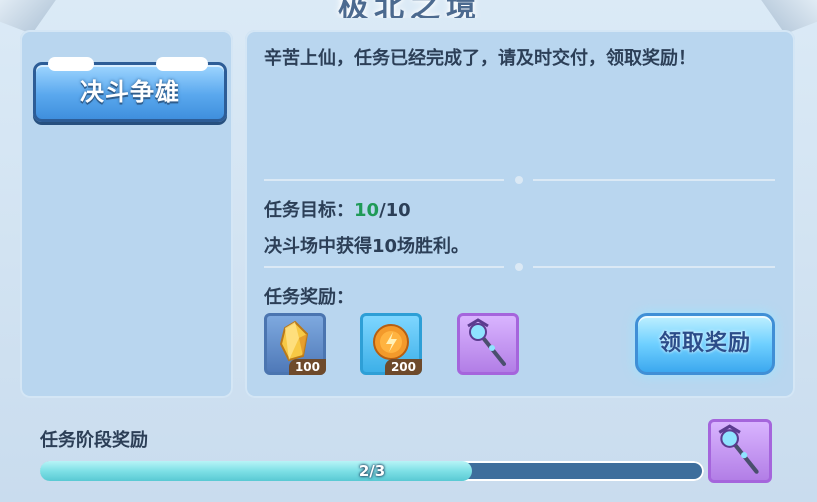 This screenshot has height=502, width=817. Describe the element at coordinates (367, 210) in the screenshot. I see `quest-goal-current: 10` at that location.